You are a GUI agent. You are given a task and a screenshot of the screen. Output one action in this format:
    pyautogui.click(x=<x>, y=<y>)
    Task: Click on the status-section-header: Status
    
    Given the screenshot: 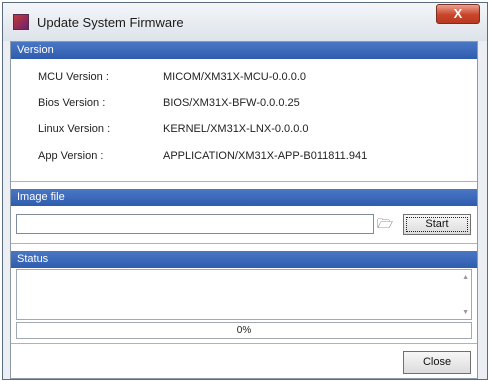 What is the action you would take?
    pyautogui.click(x=244, y=259)
    